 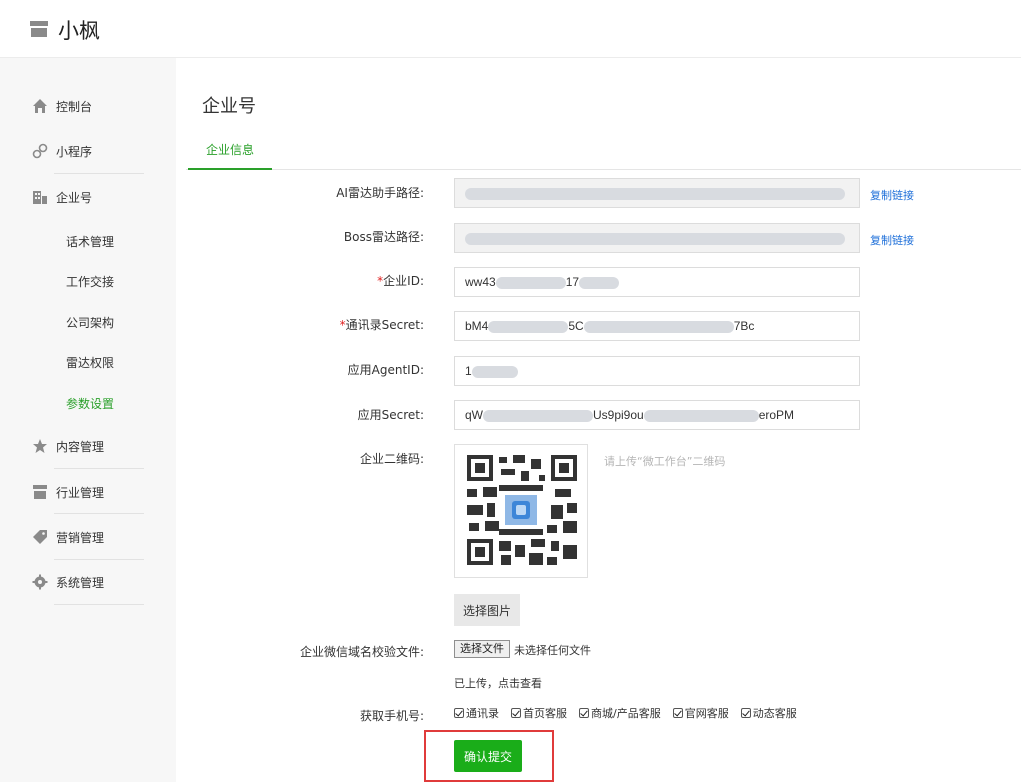 I want to click on sidebar-item-content: 内容管理, so click(x=88, y=446).